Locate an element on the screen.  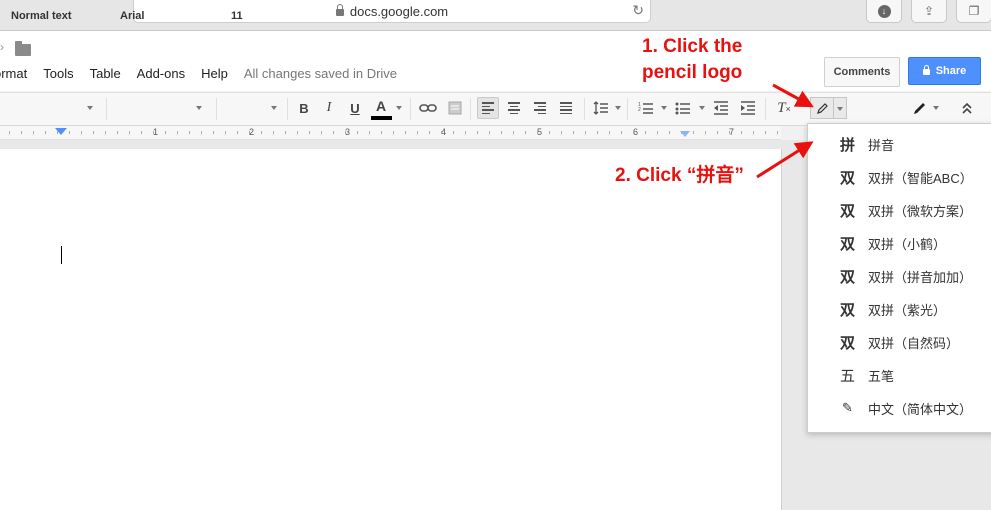
annotation-arrows is located at coordinates (785, 131).